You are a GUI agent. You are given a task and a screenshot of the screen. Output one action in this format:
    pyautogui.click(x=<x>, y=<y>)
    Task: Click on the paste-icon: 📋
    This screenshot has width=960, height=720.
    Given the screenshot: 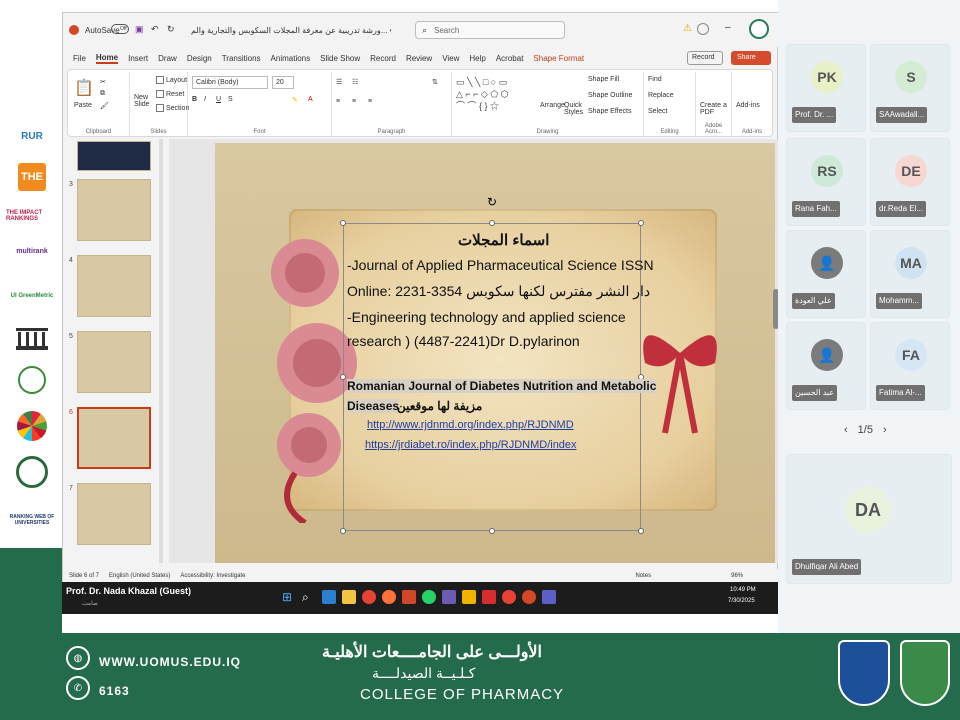 What is the action you would take?
    pyautogui.click(x=84, y=88)
    